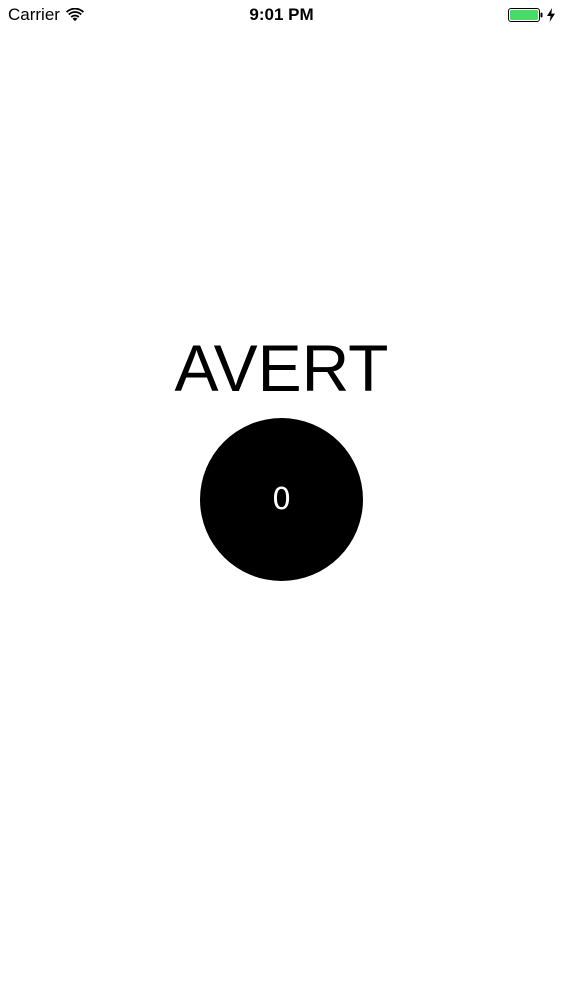  I want to click on status-time: 9:01 PM, so click(281, 14).